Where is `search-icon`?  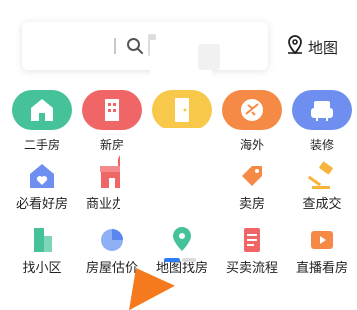 search-icon is located at coordinates (135, 48).